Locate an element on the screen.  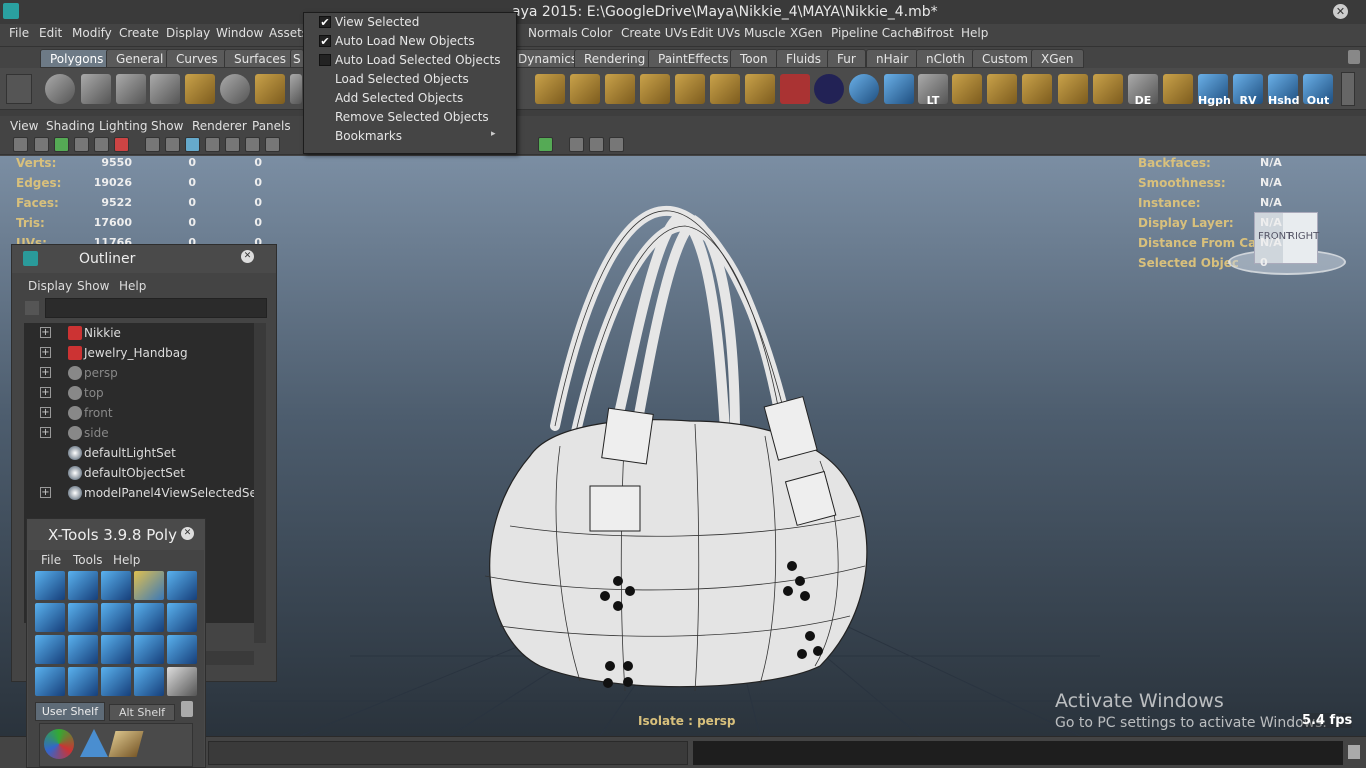
bridge-icon is located at coordinates (585, 89).